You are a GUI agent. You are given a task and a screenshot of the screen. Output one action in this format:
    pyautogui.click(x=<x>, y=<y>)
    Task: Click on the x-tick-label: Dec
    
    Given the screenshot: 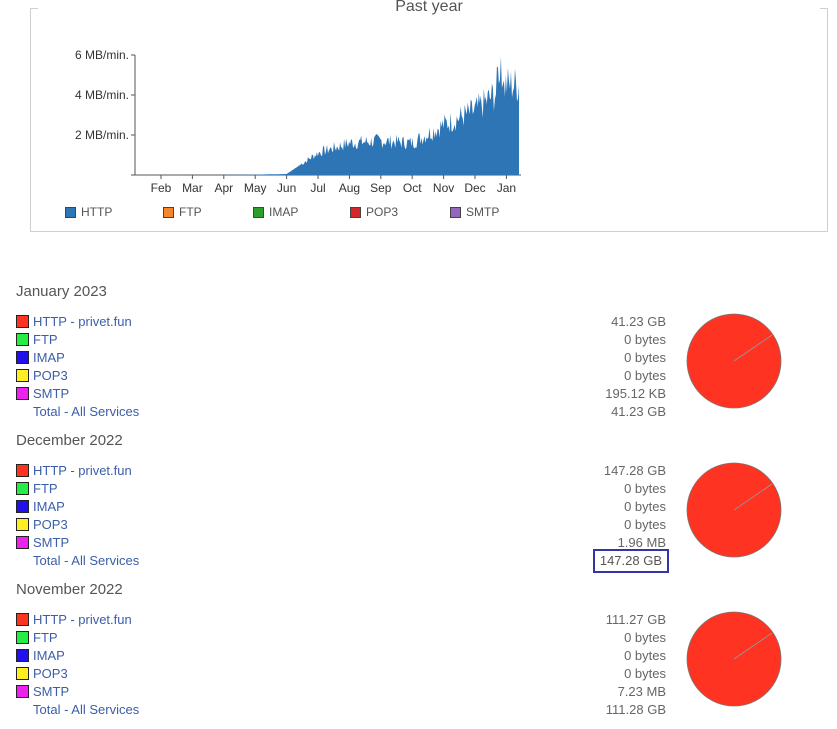 What is the action you would take?
    pyautogui.click(x=474, y=188)
    